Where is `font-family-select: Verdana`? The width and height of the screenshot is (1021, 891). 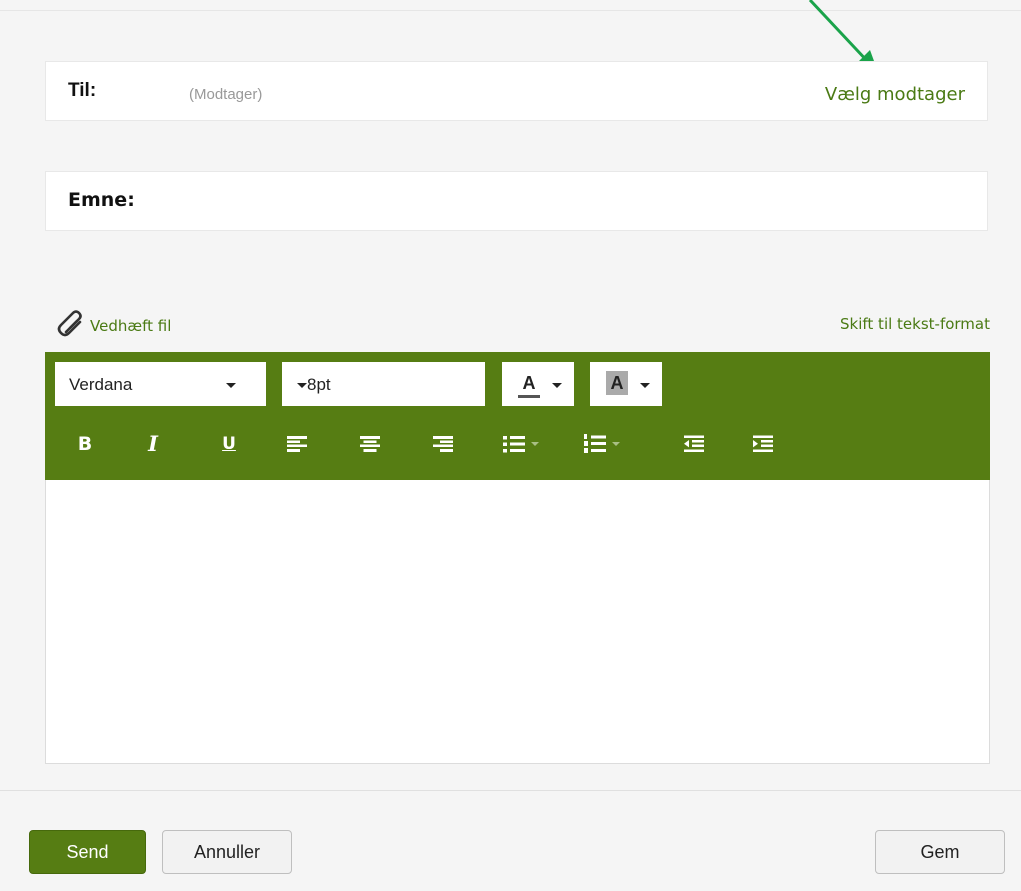 font-family-select: Verdana is located at coordinates (160, 384).